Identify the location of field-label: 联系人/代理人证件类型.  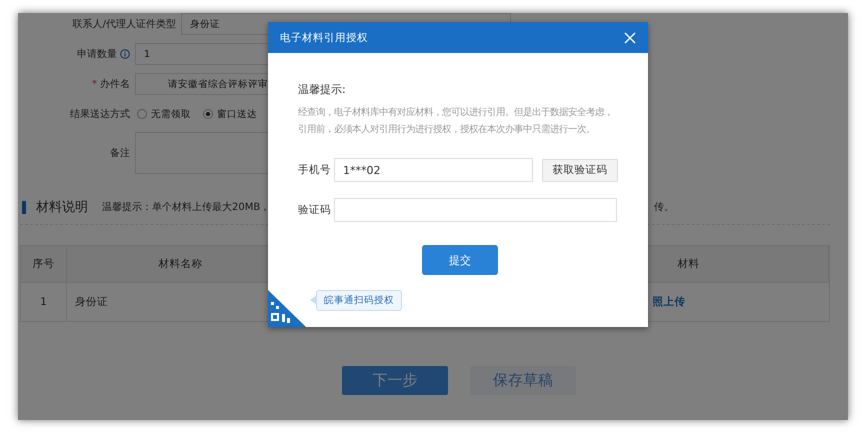
(124, 24).